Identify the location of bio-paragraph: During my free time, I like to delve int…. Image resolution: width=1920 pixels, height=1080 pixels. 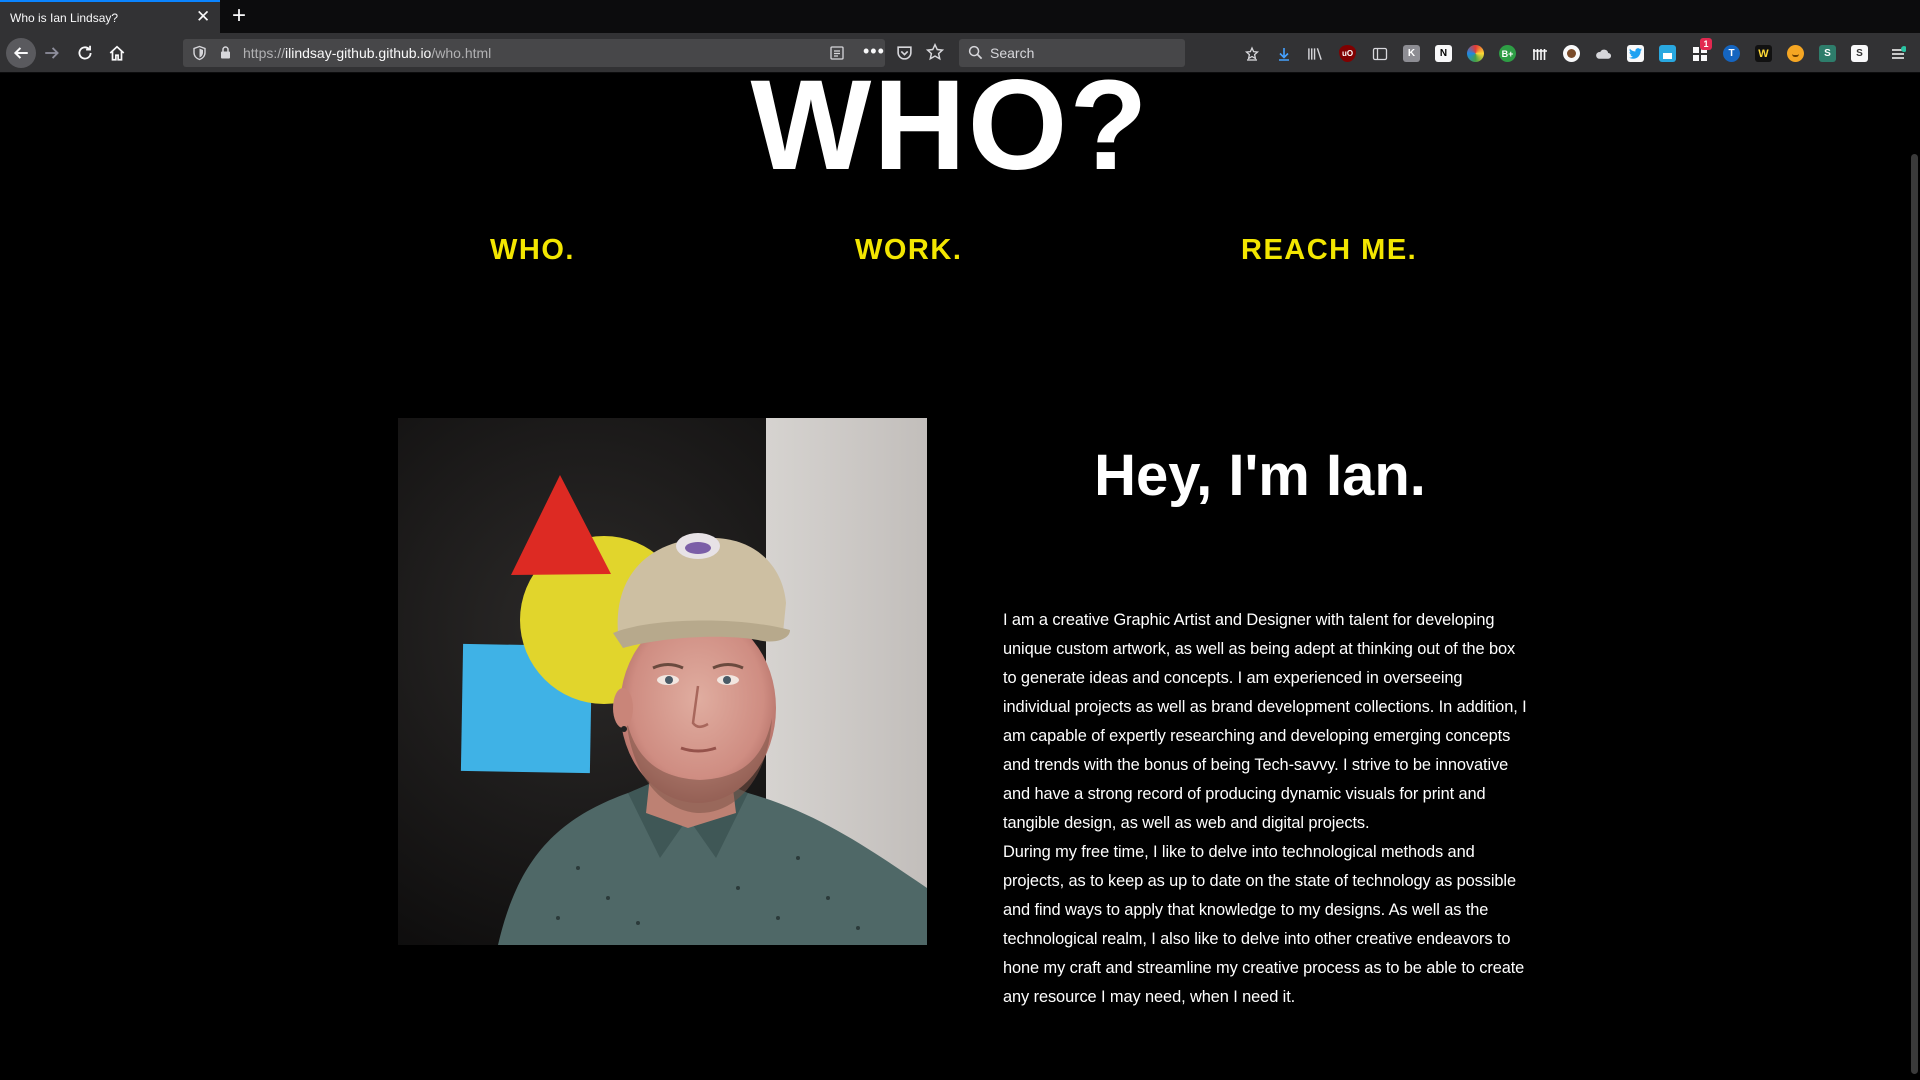
(1264, 924).